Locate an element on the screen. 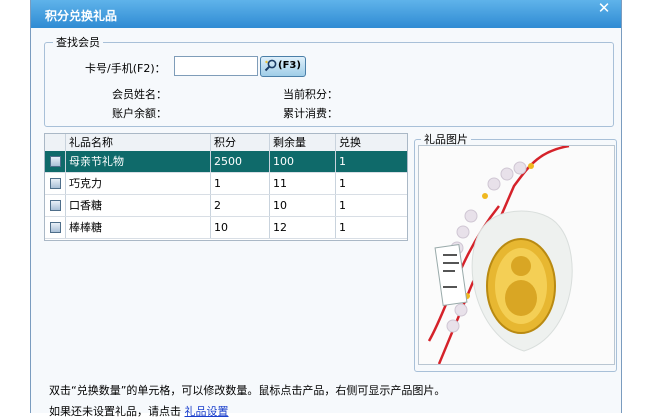 This screenshot has height=419, width=655. remaining-cell: 12 is located at coordinates (303, 227).